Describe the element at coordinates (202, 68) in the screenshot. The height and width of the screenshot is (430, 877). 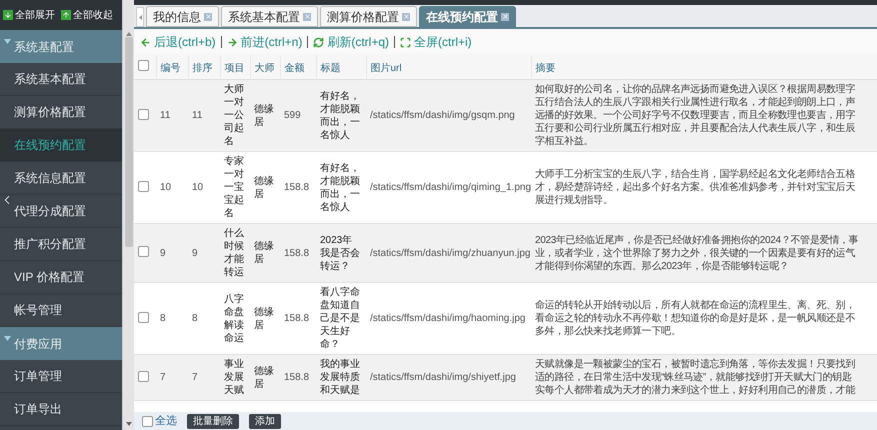
I see `column-header: 排序` at that location.